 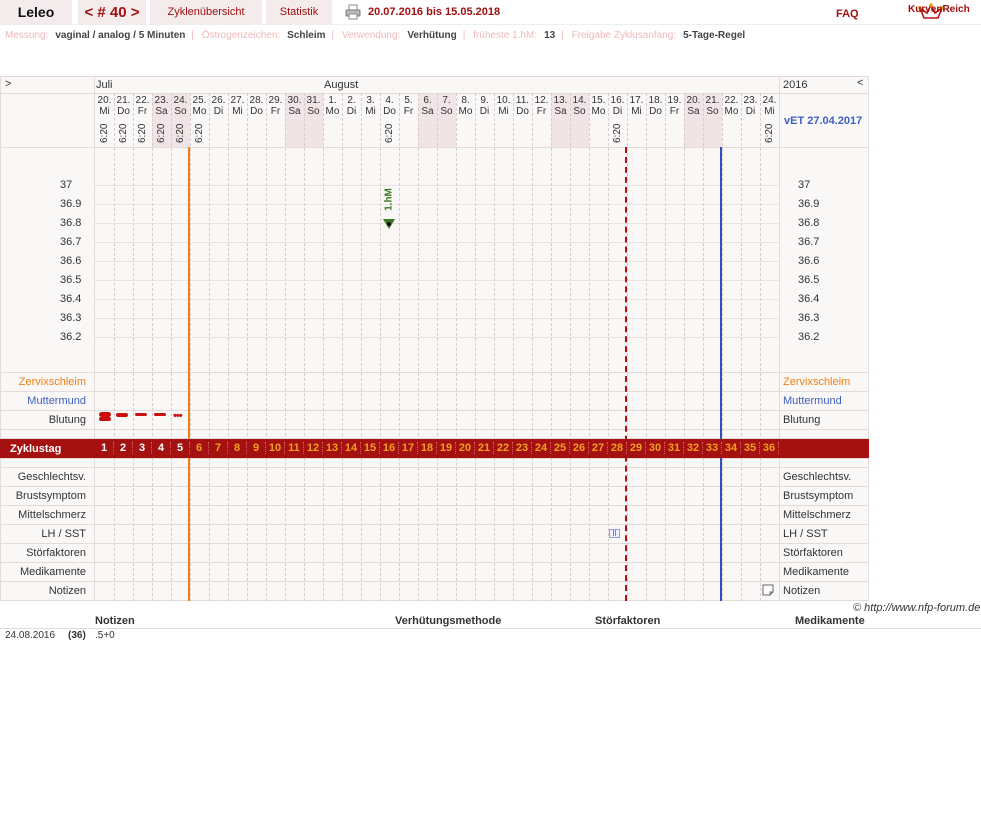 I want to click on cycle-day-number: 17, so click(x=408, y=448).